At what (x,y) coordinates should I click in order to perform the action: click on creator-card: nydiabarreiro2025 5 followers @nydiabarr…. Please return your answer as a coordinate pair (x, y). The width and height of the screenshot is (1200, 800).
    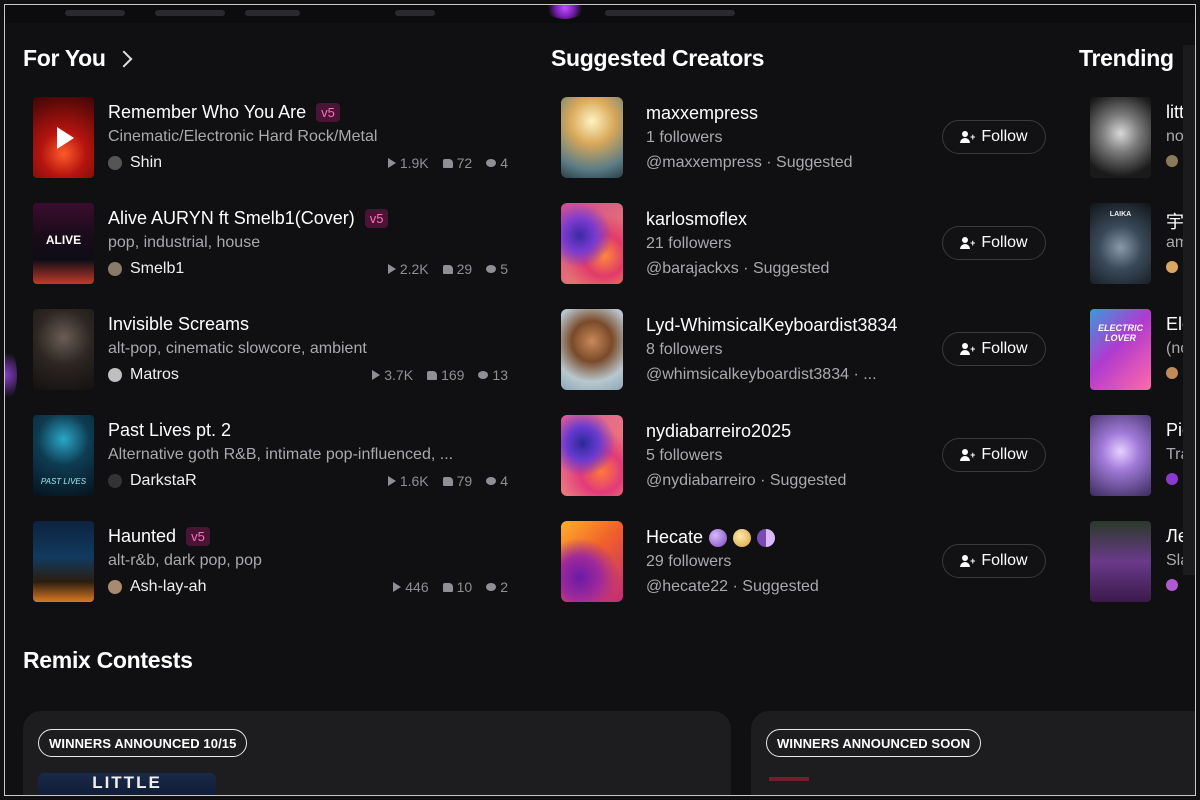
    Looking at the image, I should click on (803, 456).